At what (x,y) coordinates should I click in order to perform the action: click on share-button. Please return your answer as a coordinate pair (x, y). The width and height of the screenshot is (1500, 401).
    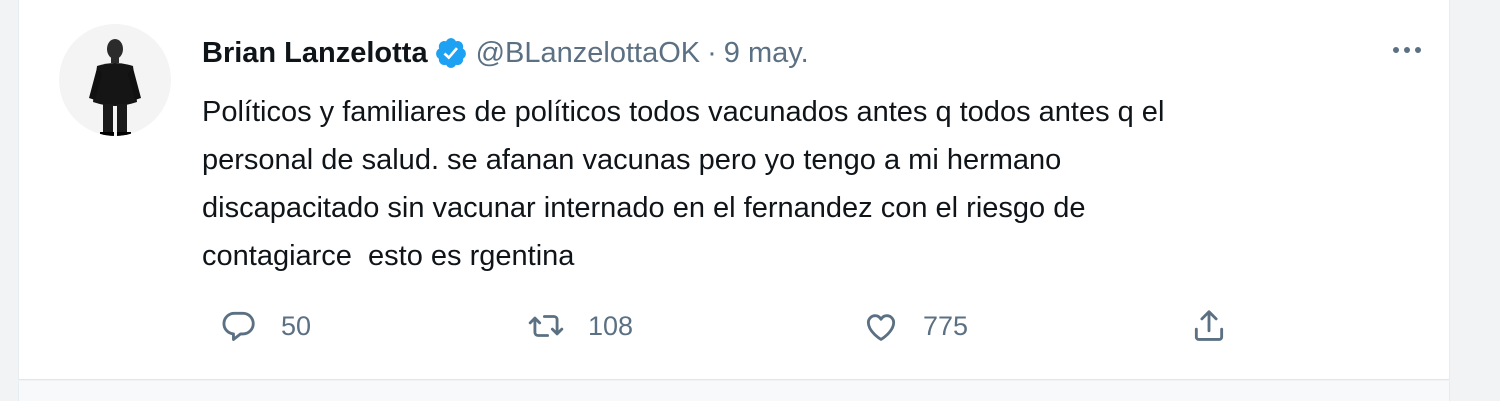
    Looking at the image, I should click on (1209, 326).